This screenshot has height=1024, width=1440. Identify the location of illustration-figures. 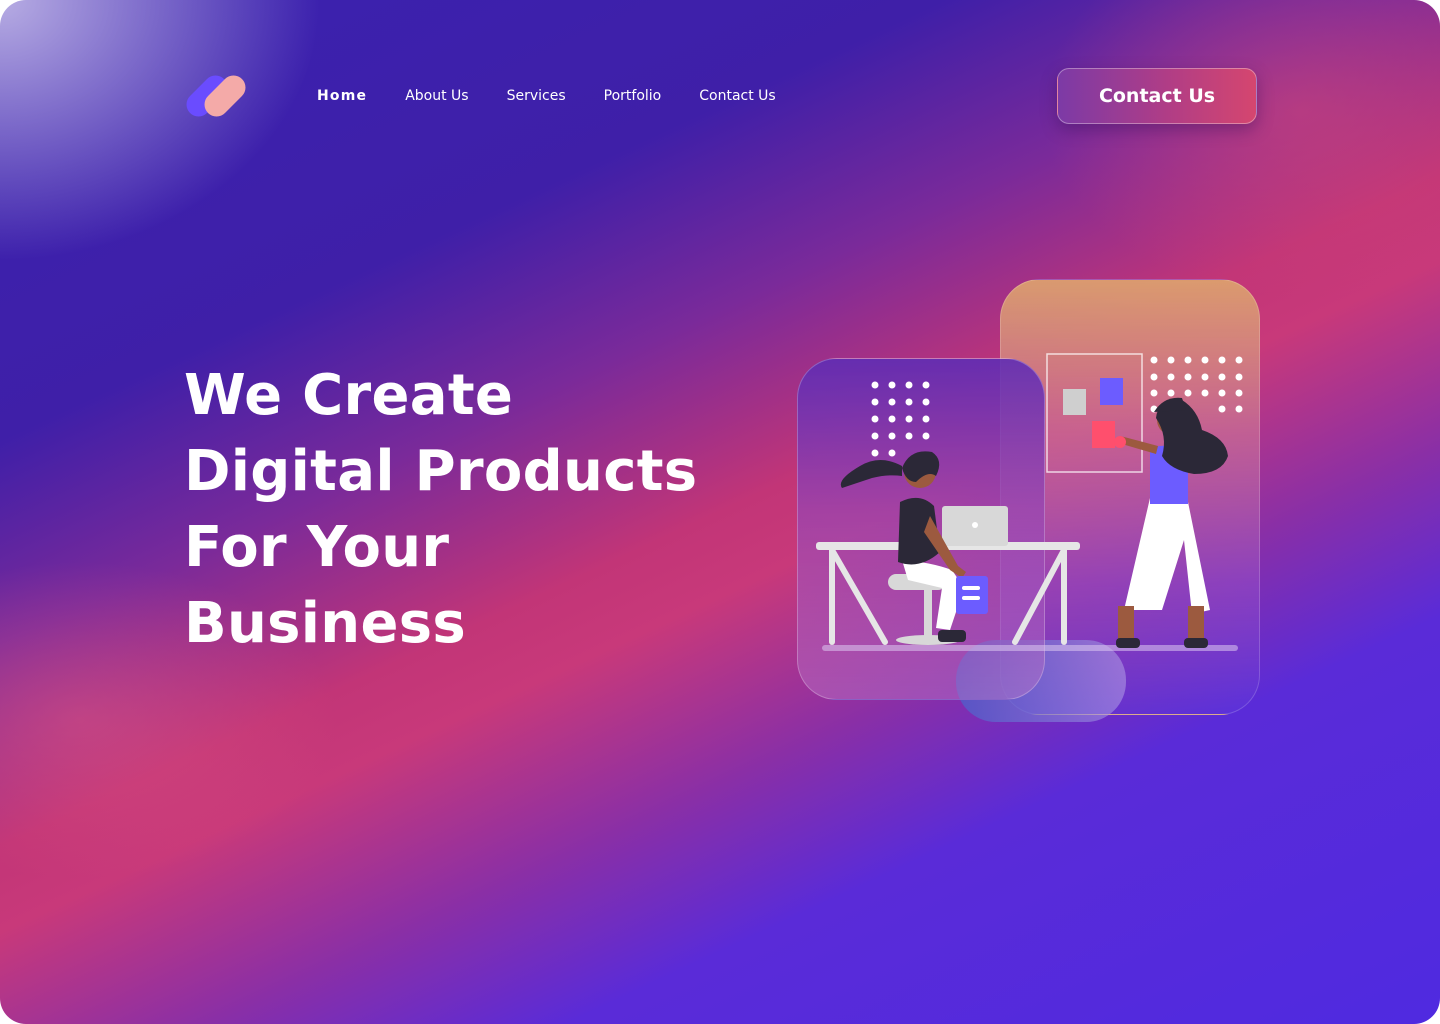
(1029, 502).